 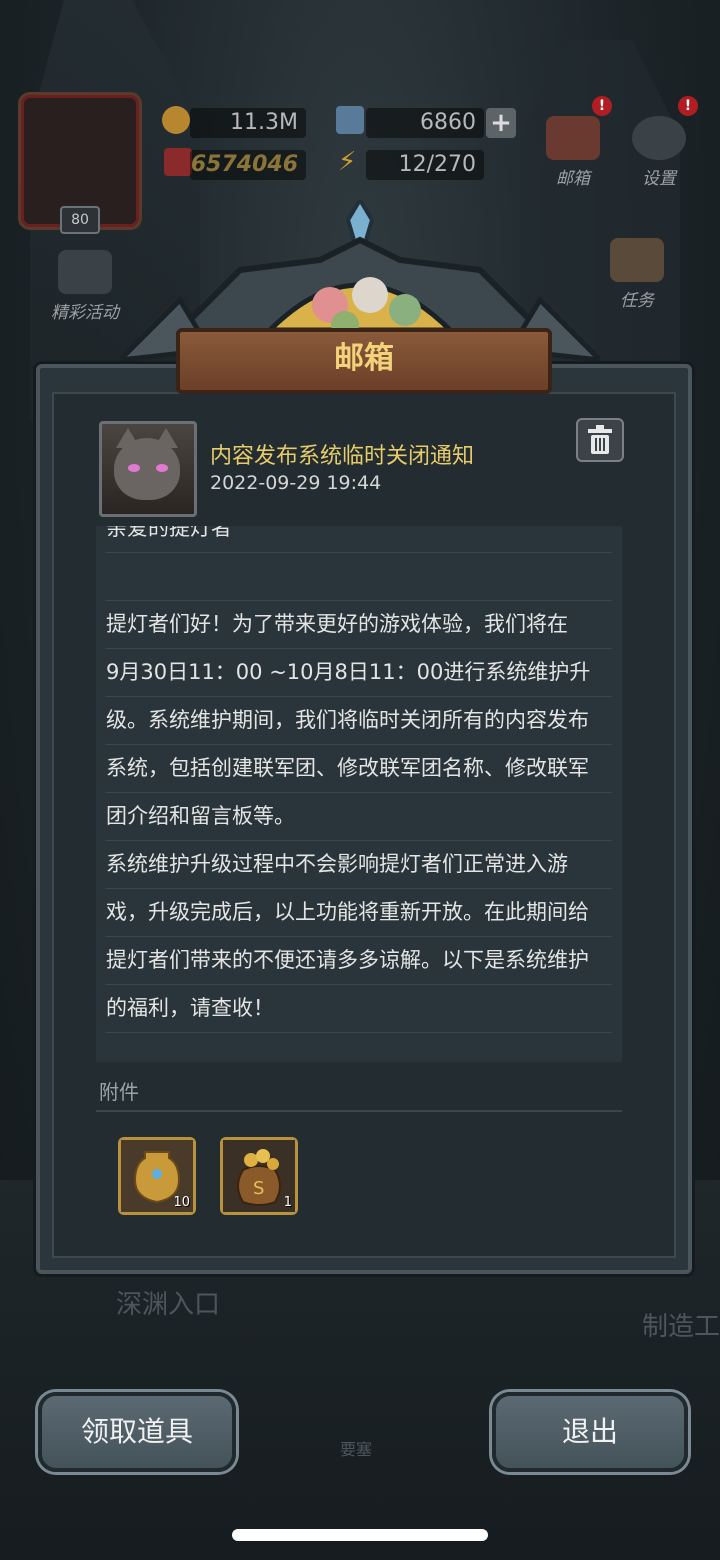 I want to click on attachment-item: S 1, so click(x=259, y=1176).